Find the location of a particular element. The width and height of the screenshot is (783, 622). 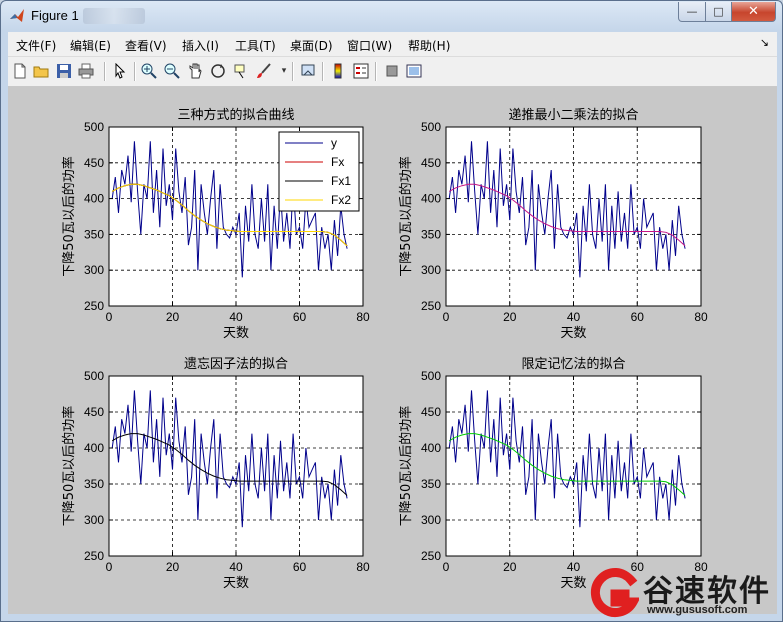

menu-insert: 插入(I) is located at coordinates (200, 45).